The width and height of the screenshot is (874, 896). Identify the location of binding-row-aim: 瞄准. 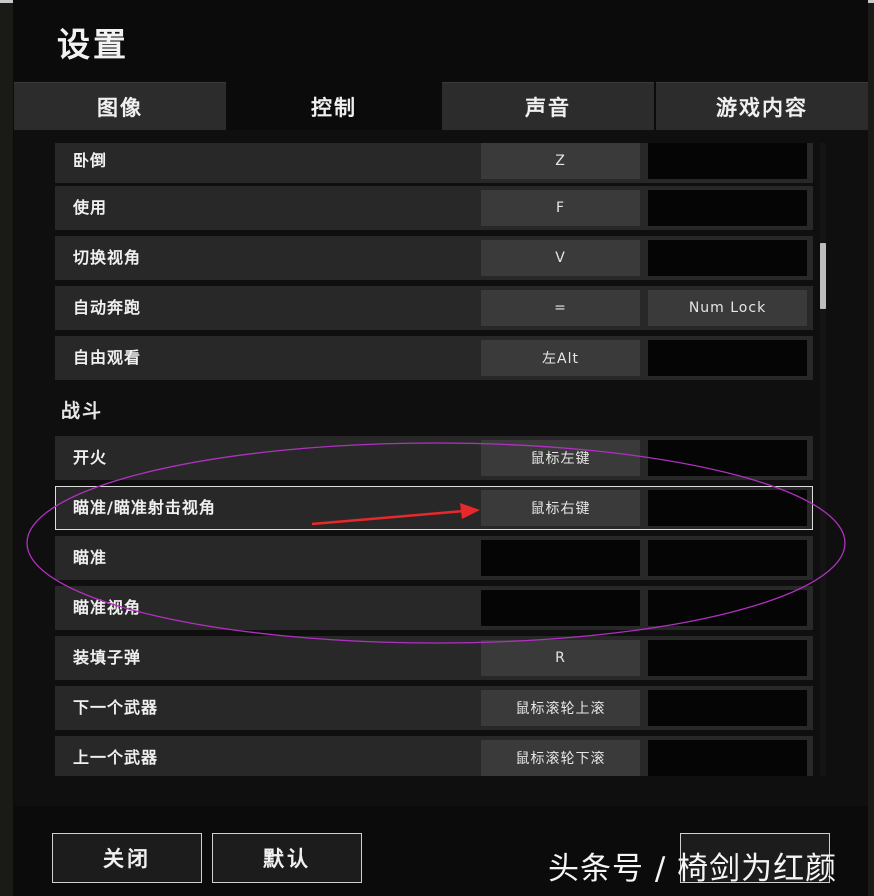
(434, 558).